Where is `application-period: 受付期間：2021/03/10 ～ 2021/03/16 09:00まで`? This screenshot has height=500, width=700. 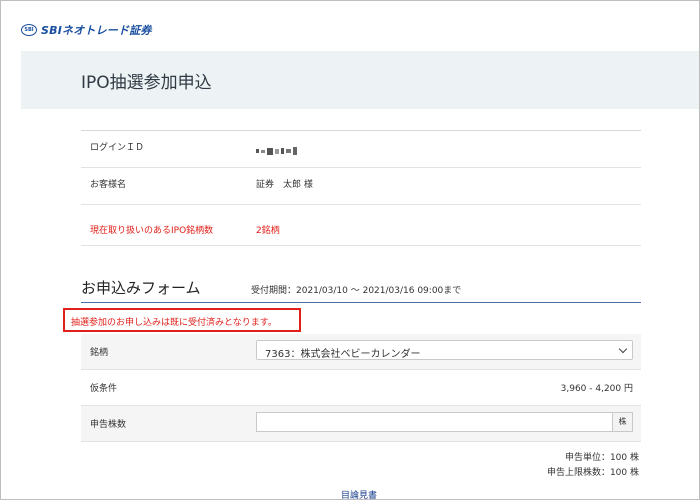 application-period: 受付期間：2021/03/10 ～ 2021/03/16 09:00まで is located at coordinates (356, 291).